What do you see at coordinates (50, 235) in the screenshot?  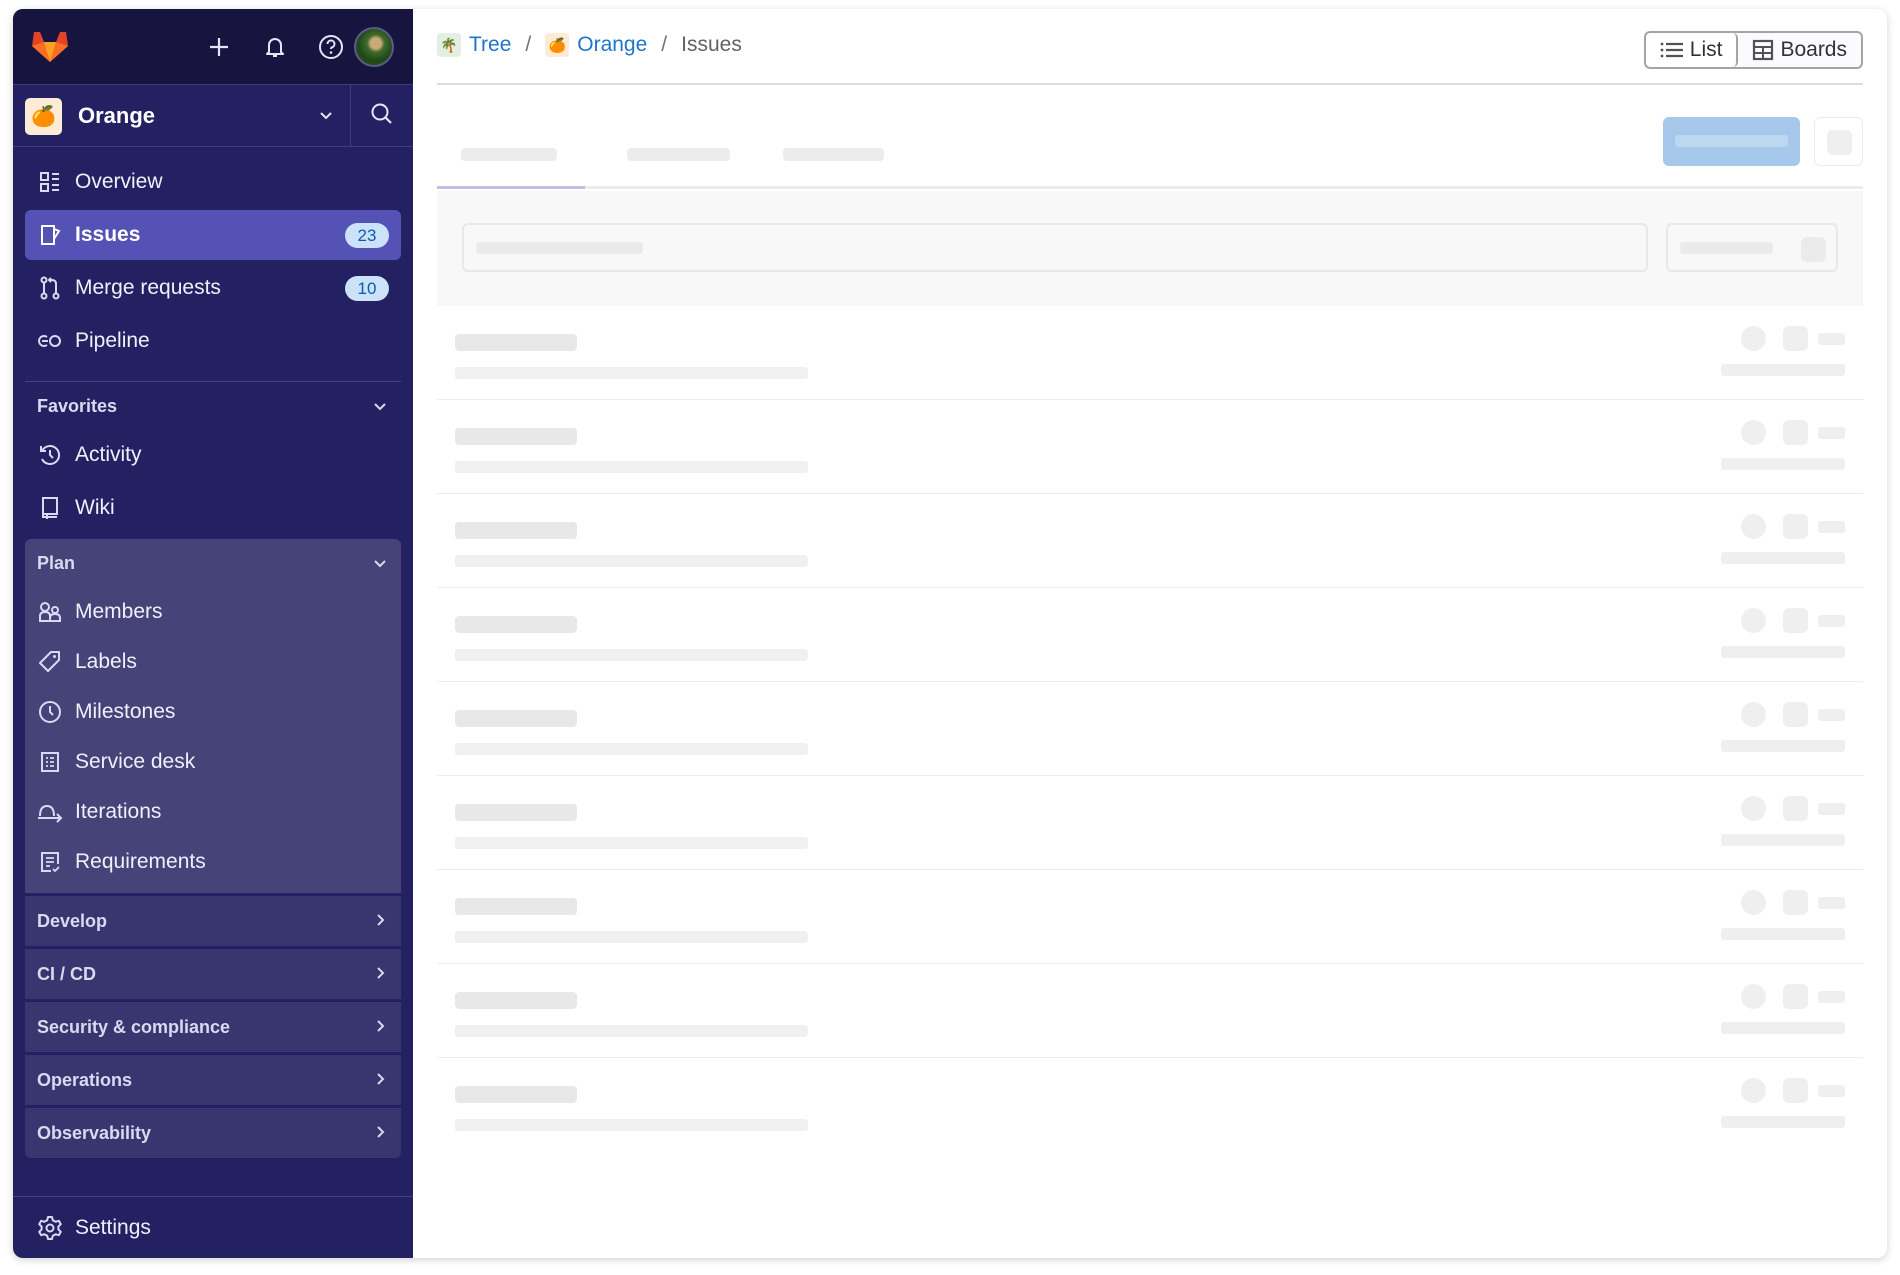 I see `issues-icon` at bounding box center [50, 235].